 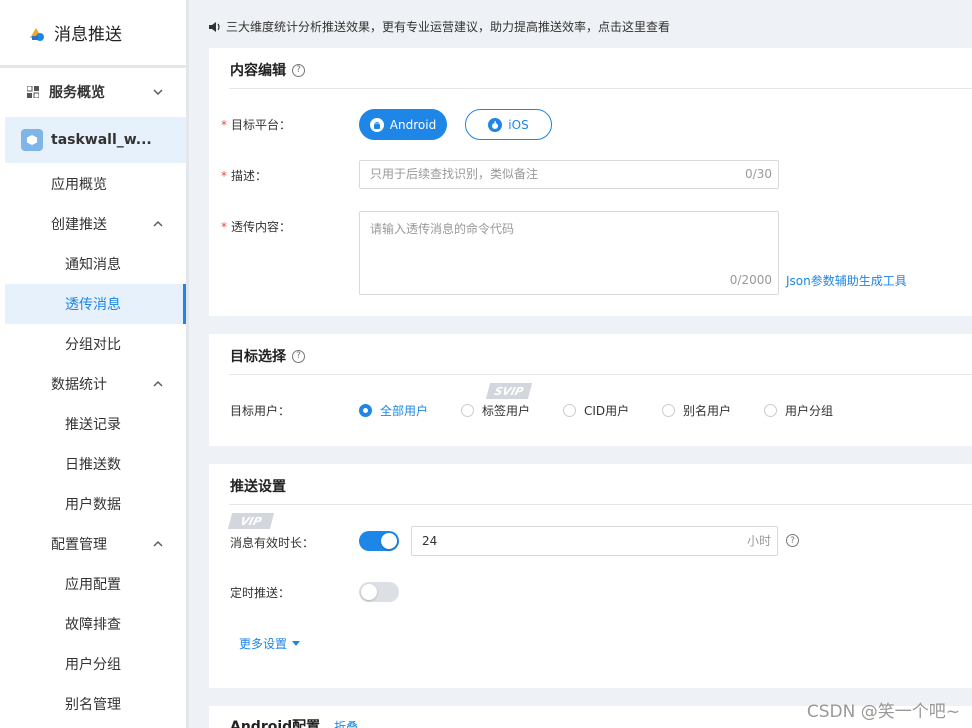 I want to click on radio-cid-users: CID用户, so click(x=596, y=410).